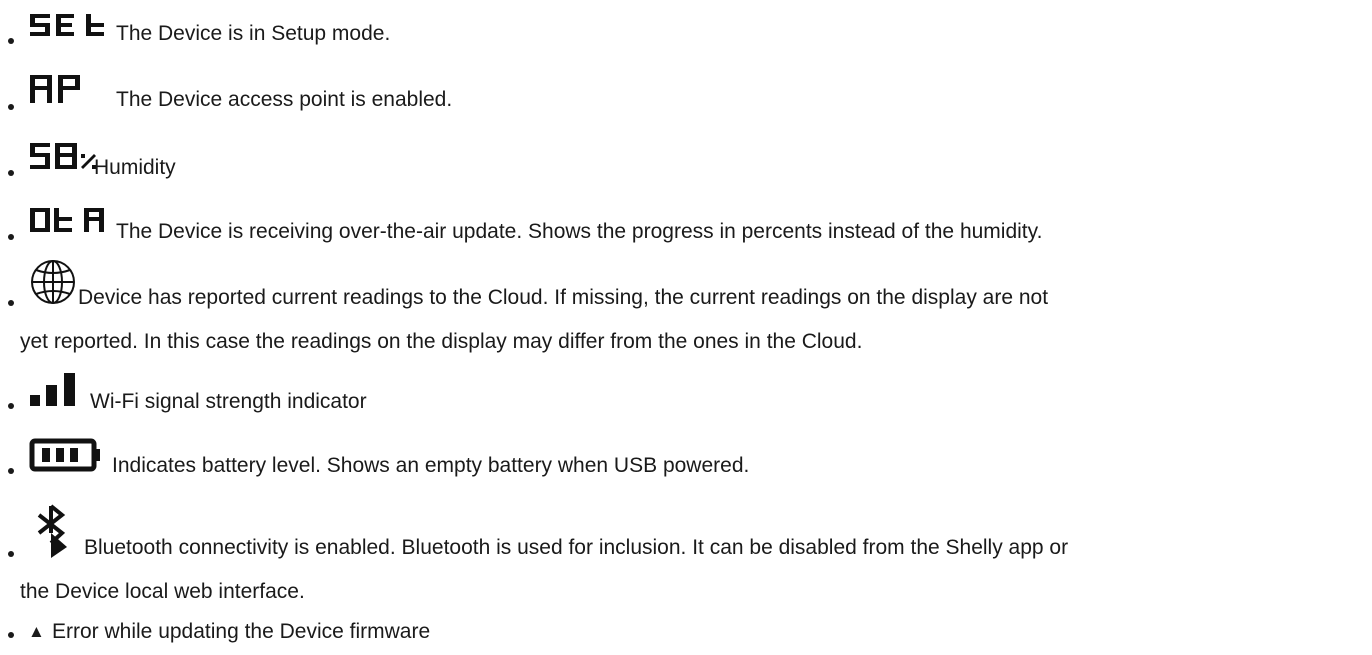 The width and height of the screenshot is (1372, 655). Describe the element at coordinates (55, 89) in the screenshot. I see `seven-segment-ap-icon` at that location.